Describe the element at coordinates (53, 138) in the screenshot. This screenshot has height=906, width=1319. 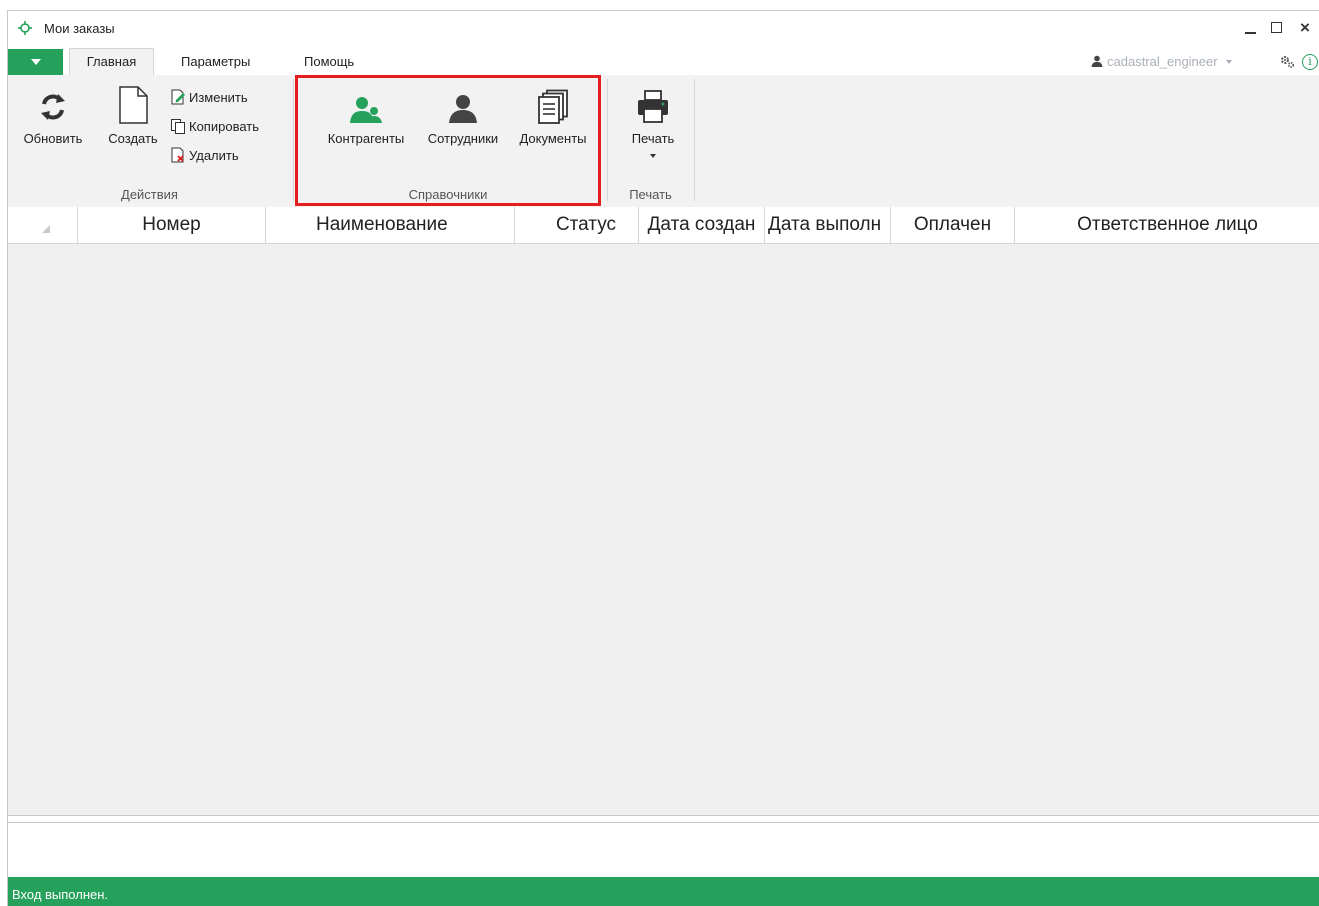
I see `refresh-label: Обновить` at that location.